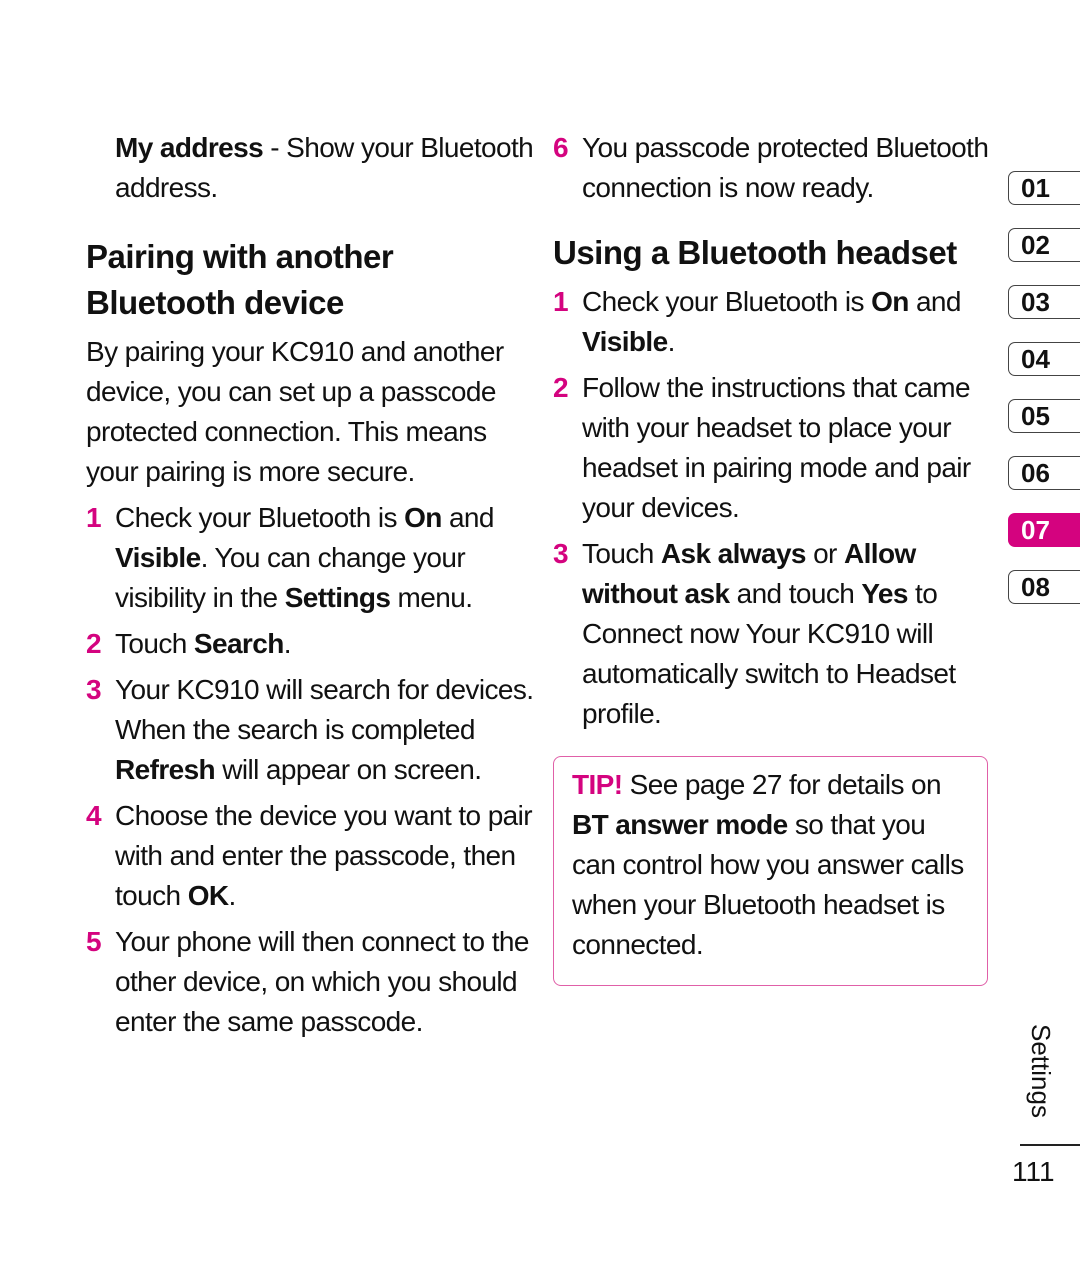  What do you see at coordinates (189, 147) in the screenshot?
I see `my-address-term: My address` at bounding box center [189, 147].